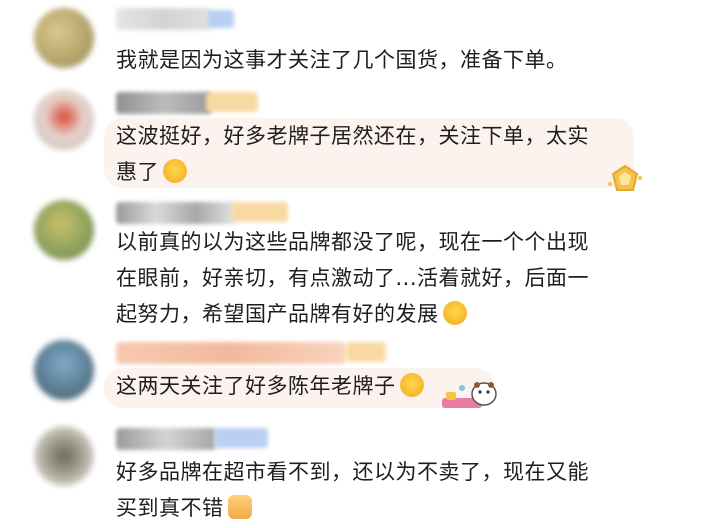 This screenshot has width=701, height=528. I want to click on comment-text: 我就是因为这事才关注了几个国货，准备下单。, so click(342, 60).